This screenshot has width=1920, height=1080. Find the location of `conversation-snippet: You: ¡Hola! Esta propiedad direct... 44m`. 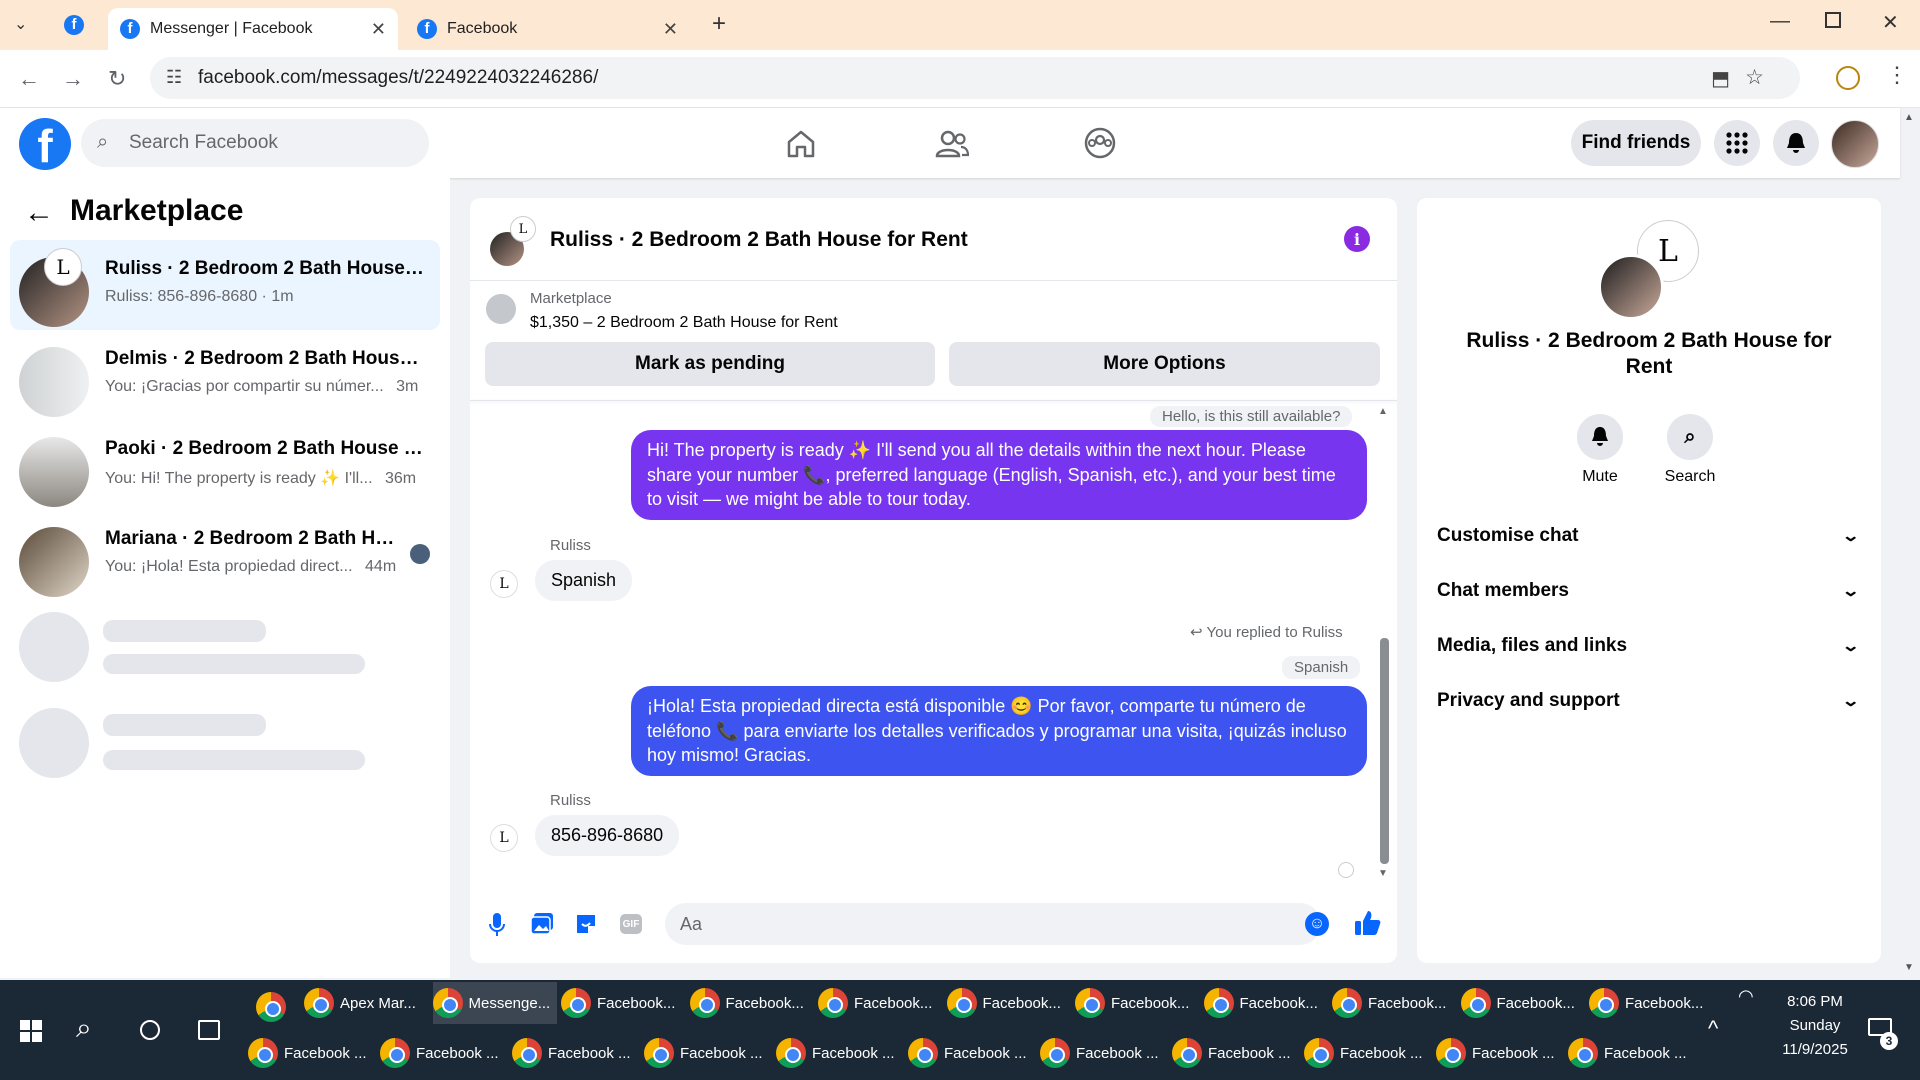

conversation-snippet: You: ¡Hola! Esta propiedad direct... 44m is located at coordinates (251, 566).